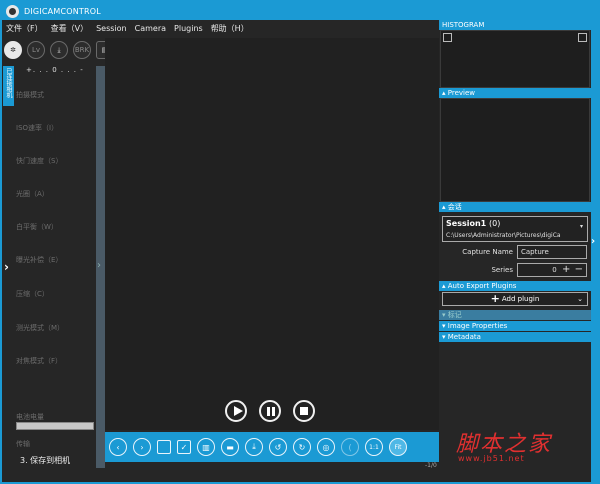 The width and height of the screenshot is (600, 484). I want to click on session-name: Session1 (0), so click(473, 223).